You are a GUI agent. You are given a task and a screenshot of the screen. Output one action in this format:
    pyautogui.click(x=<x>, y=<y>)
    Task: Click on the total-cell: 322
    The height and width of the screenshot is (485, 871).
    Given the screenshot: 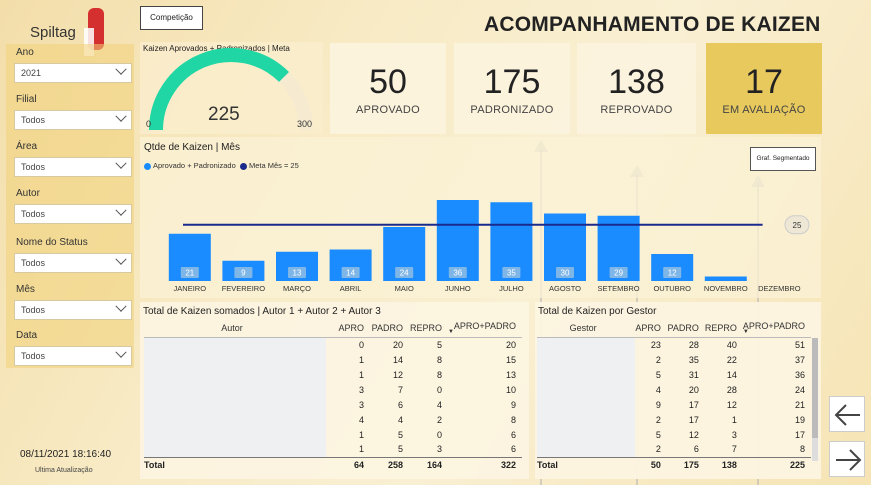 What is the action you would take?
    pyautogui.click(x=485, y=464)
    